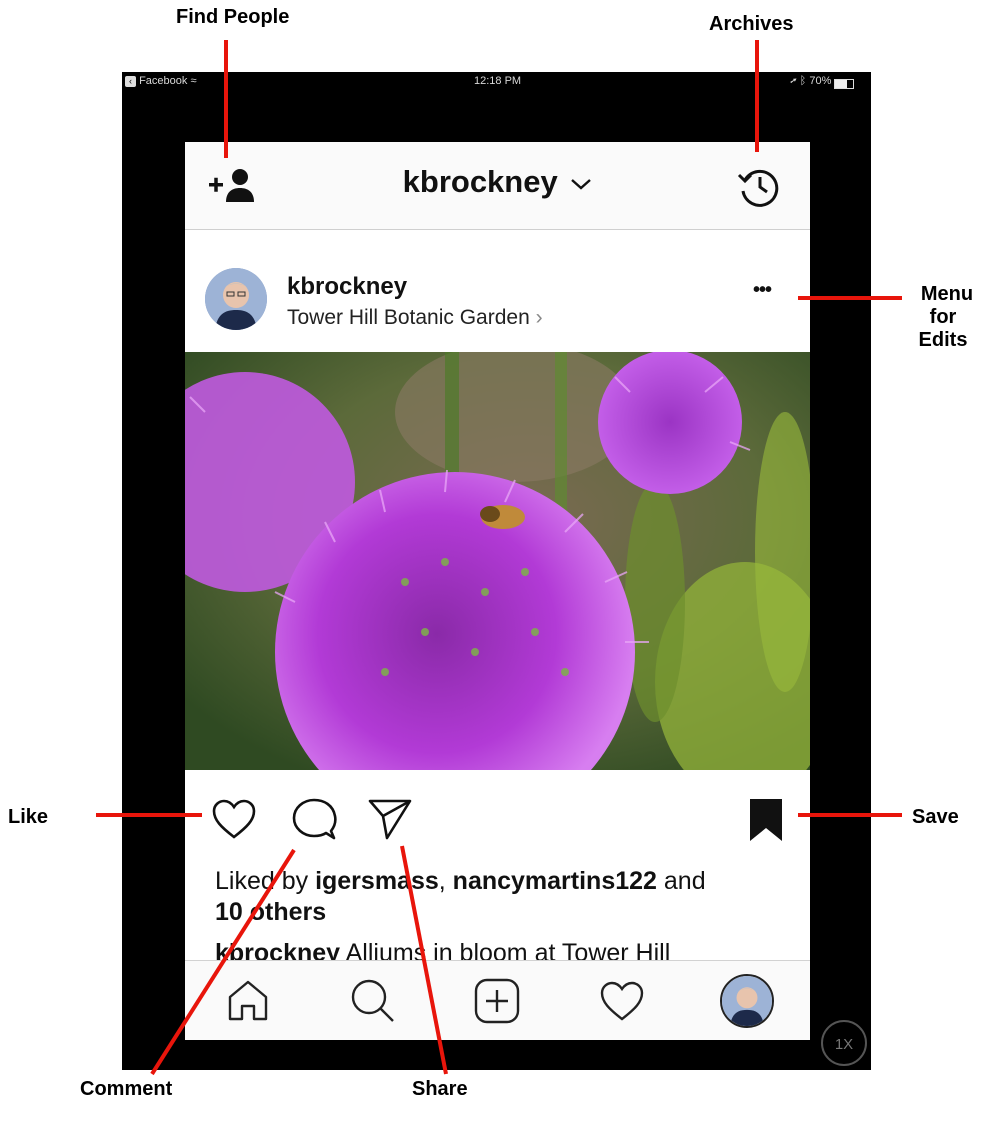 The image size is (997, 1130). Describe the element at coordinates (223, 962) in the screenshot. I see `callout-line-comment` at that location.